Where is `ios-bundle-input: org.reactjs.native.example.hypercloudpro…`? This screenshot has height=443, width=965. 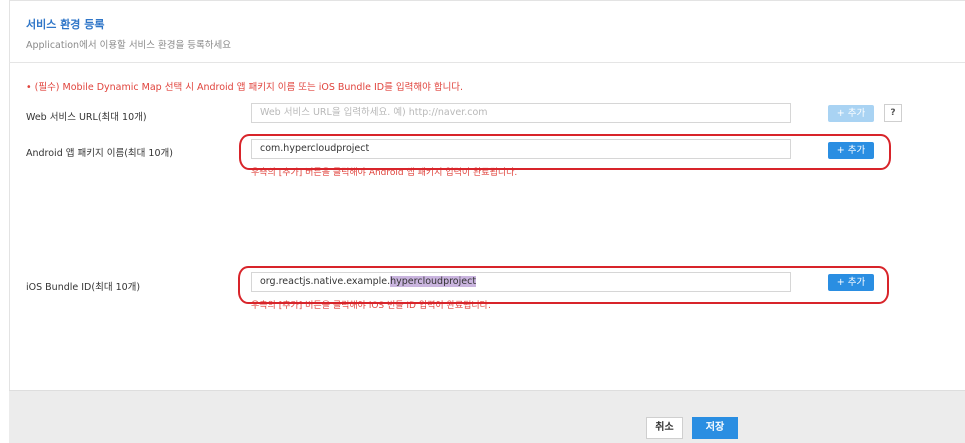
ios-bundle-input: org.reactjs.native.example.hypercloudpro… is located at coordinates (521, 282).